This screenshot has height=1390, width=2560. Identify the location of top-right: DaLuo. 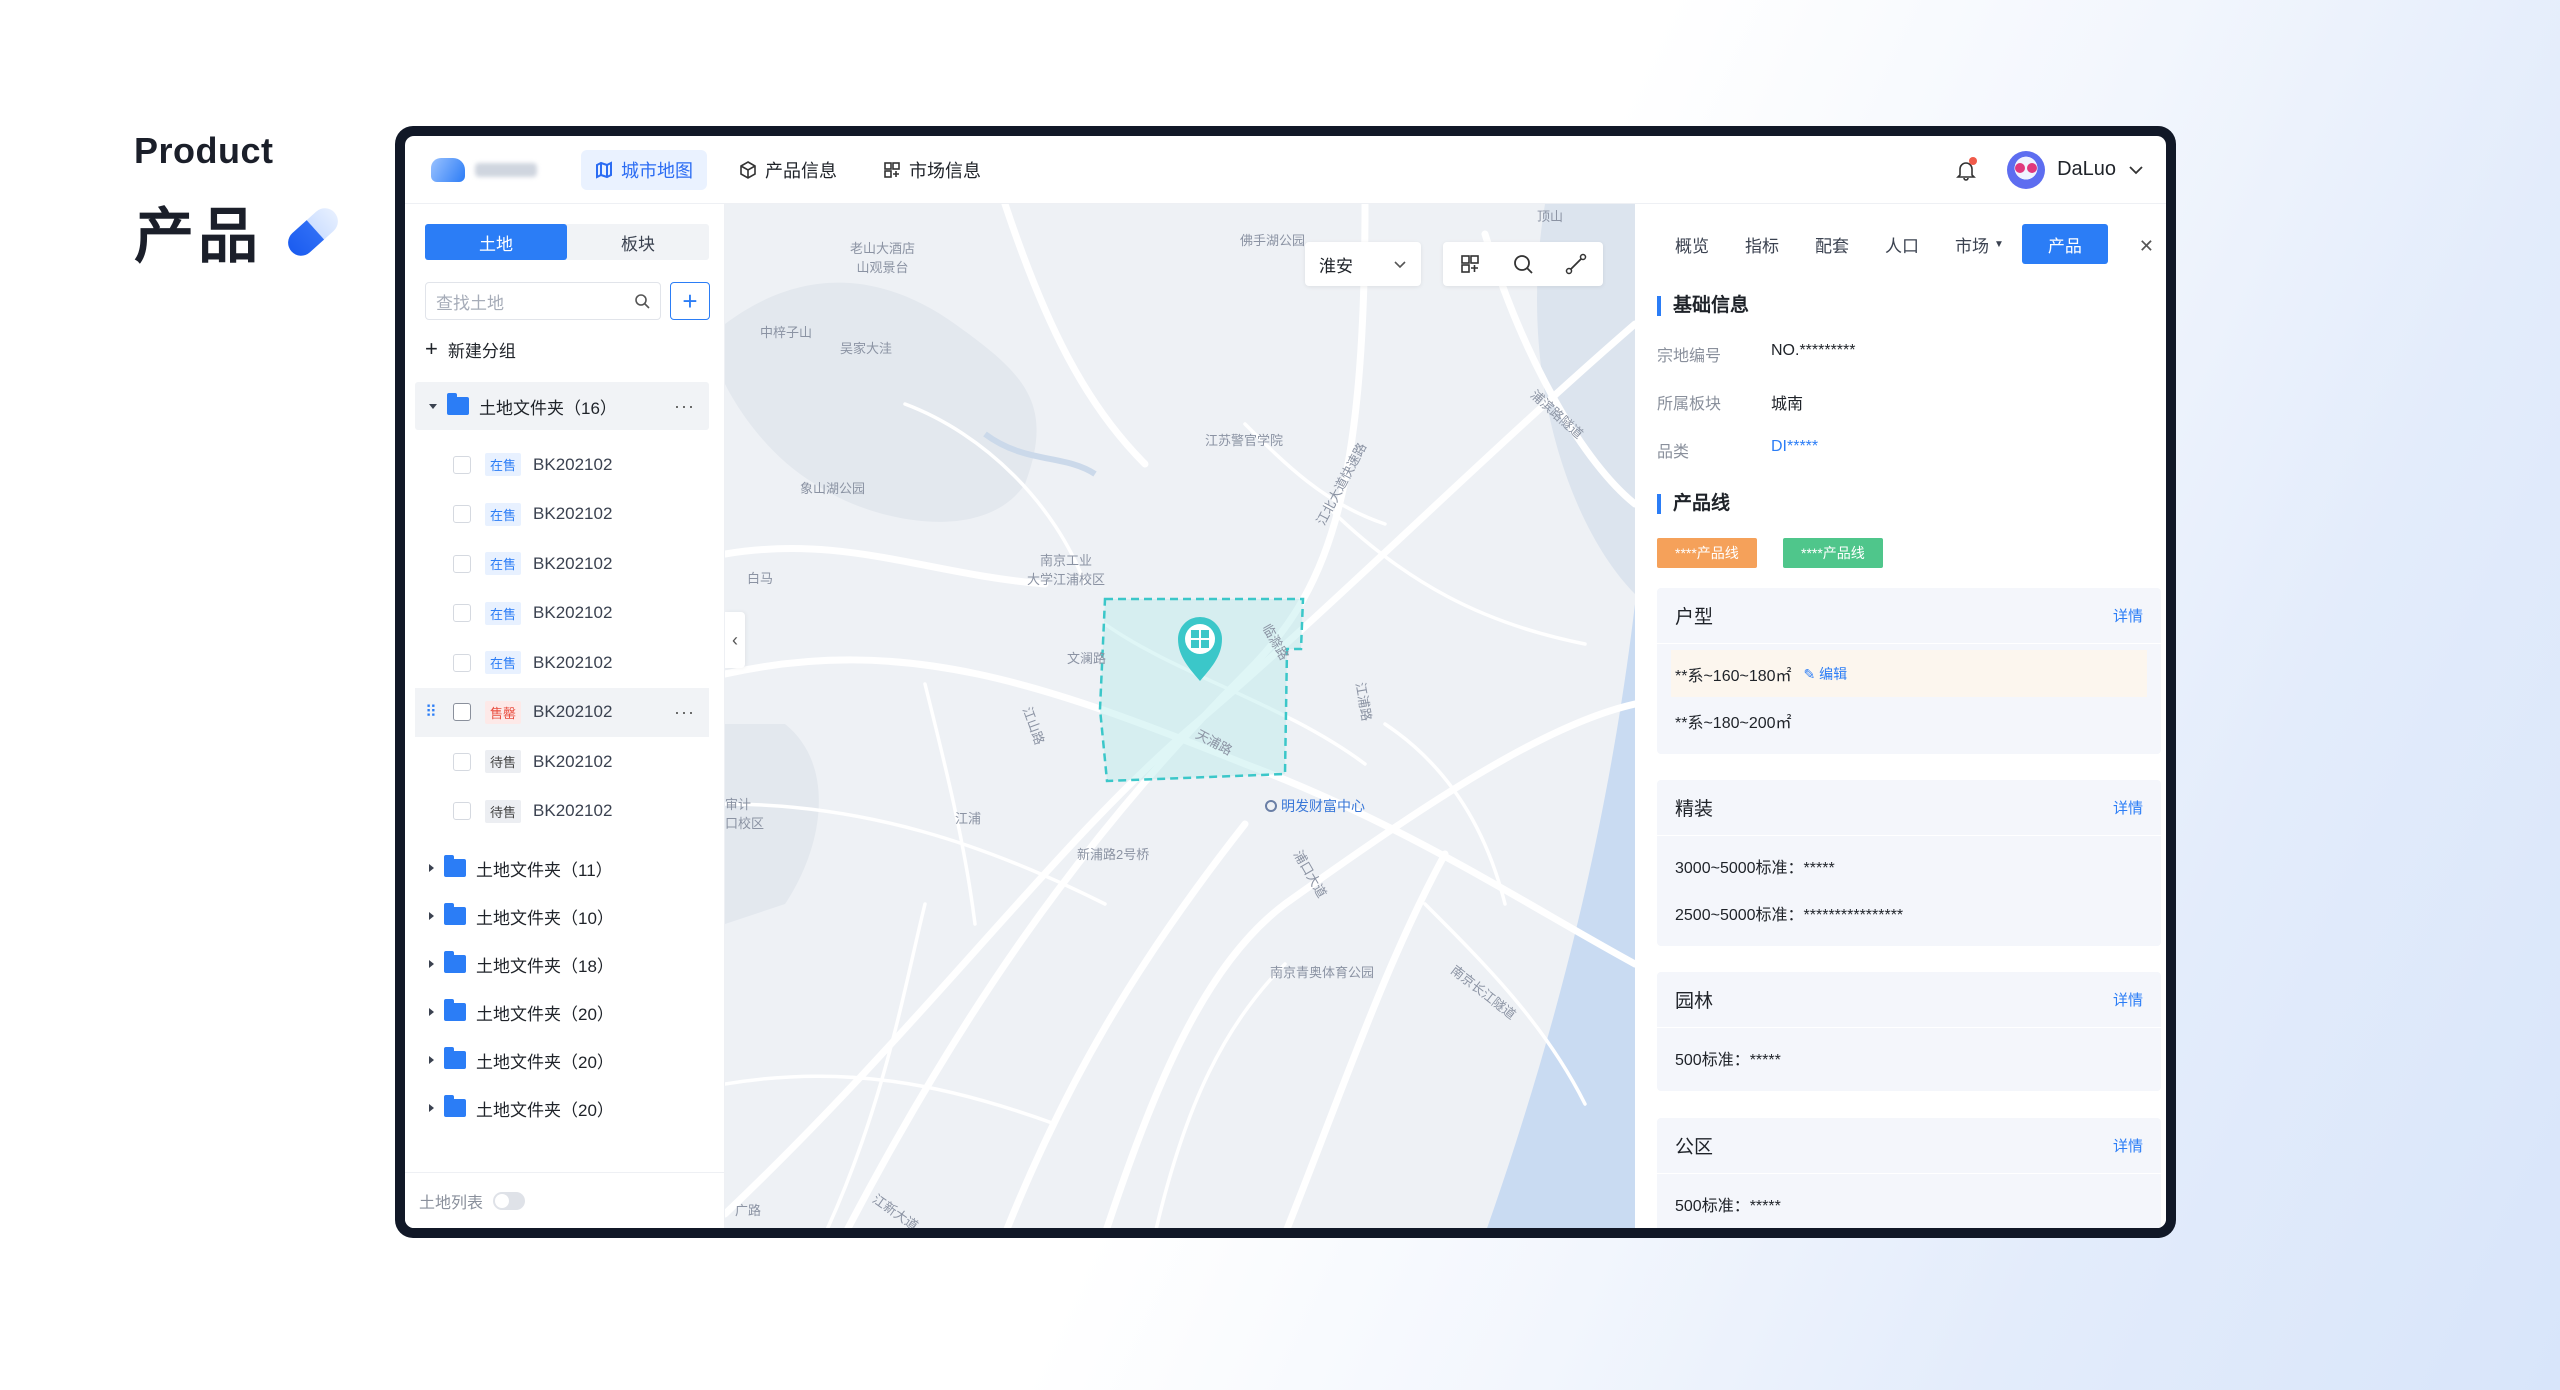
(2060, 169).